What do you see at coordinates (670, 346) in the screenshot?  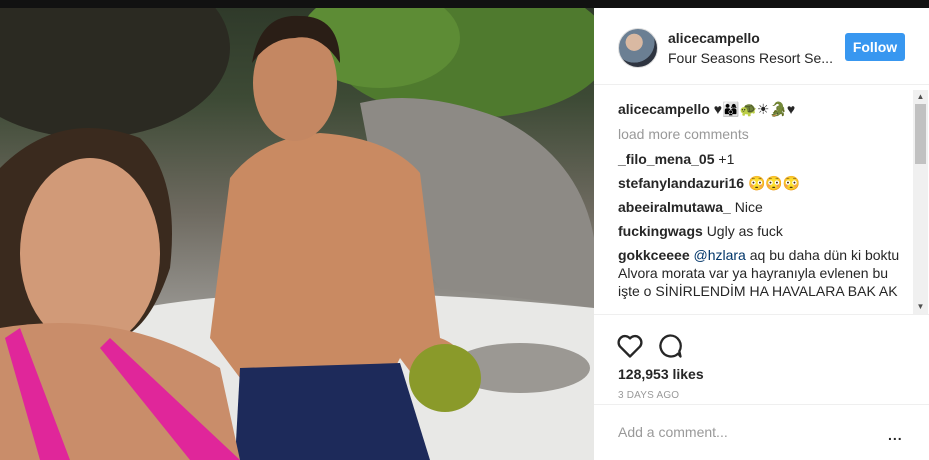 I see `comment-icon` at bounding box center [670, 346].